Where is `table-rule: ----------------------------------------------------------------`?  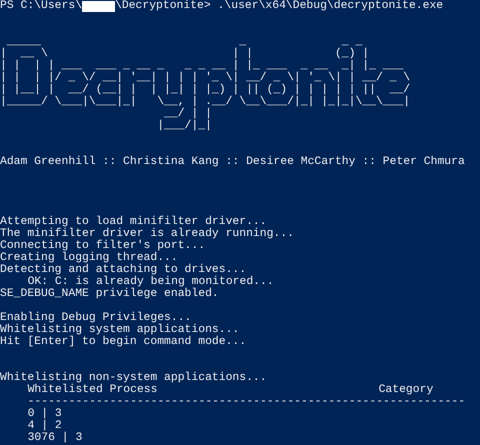
table-rule: ---------------------------------------------------------------- is located at coordinates (246, 402).